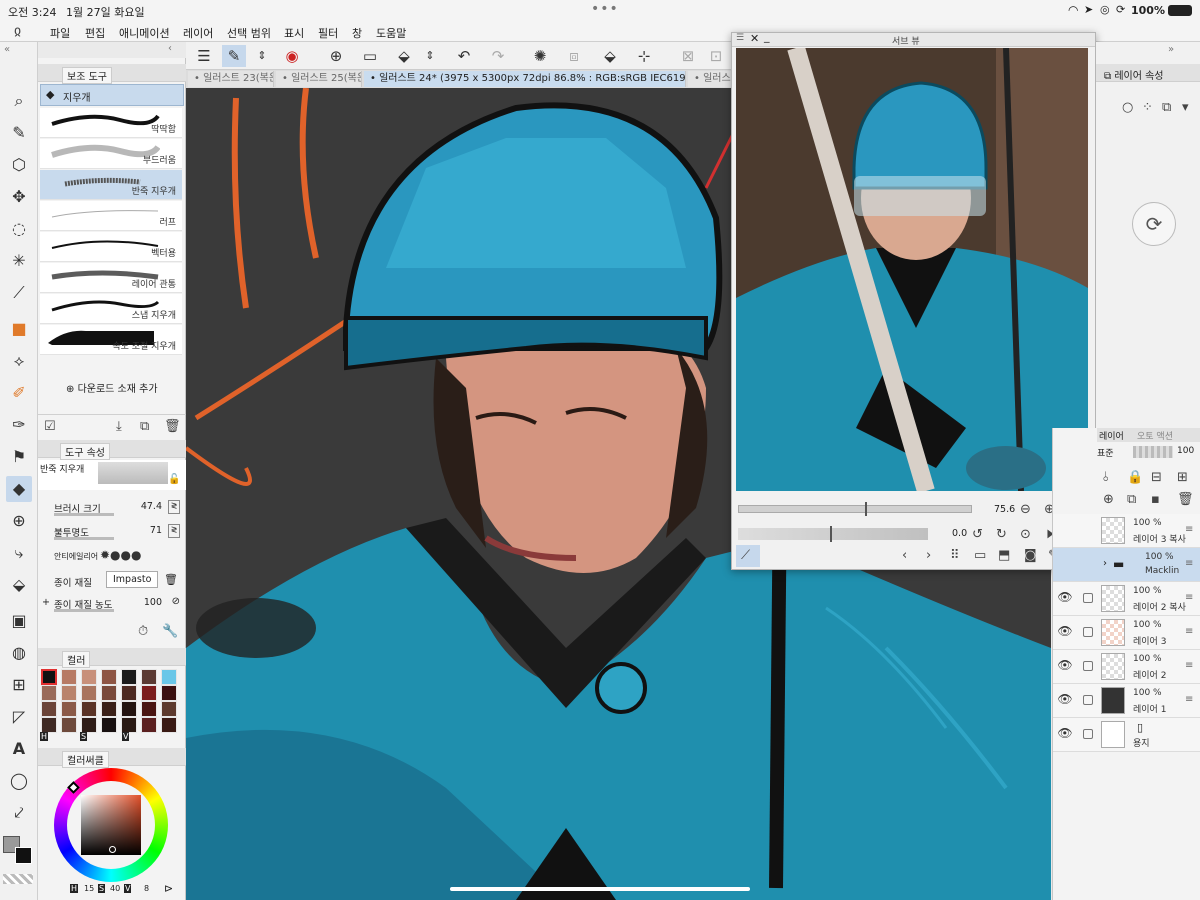 The height and width of the screenshot is (900, 1200). What do you see at coordinates (19, 293) in the screenshot?
I see `eyedropper-icon: ⟋` at bounding box center [19, 293].